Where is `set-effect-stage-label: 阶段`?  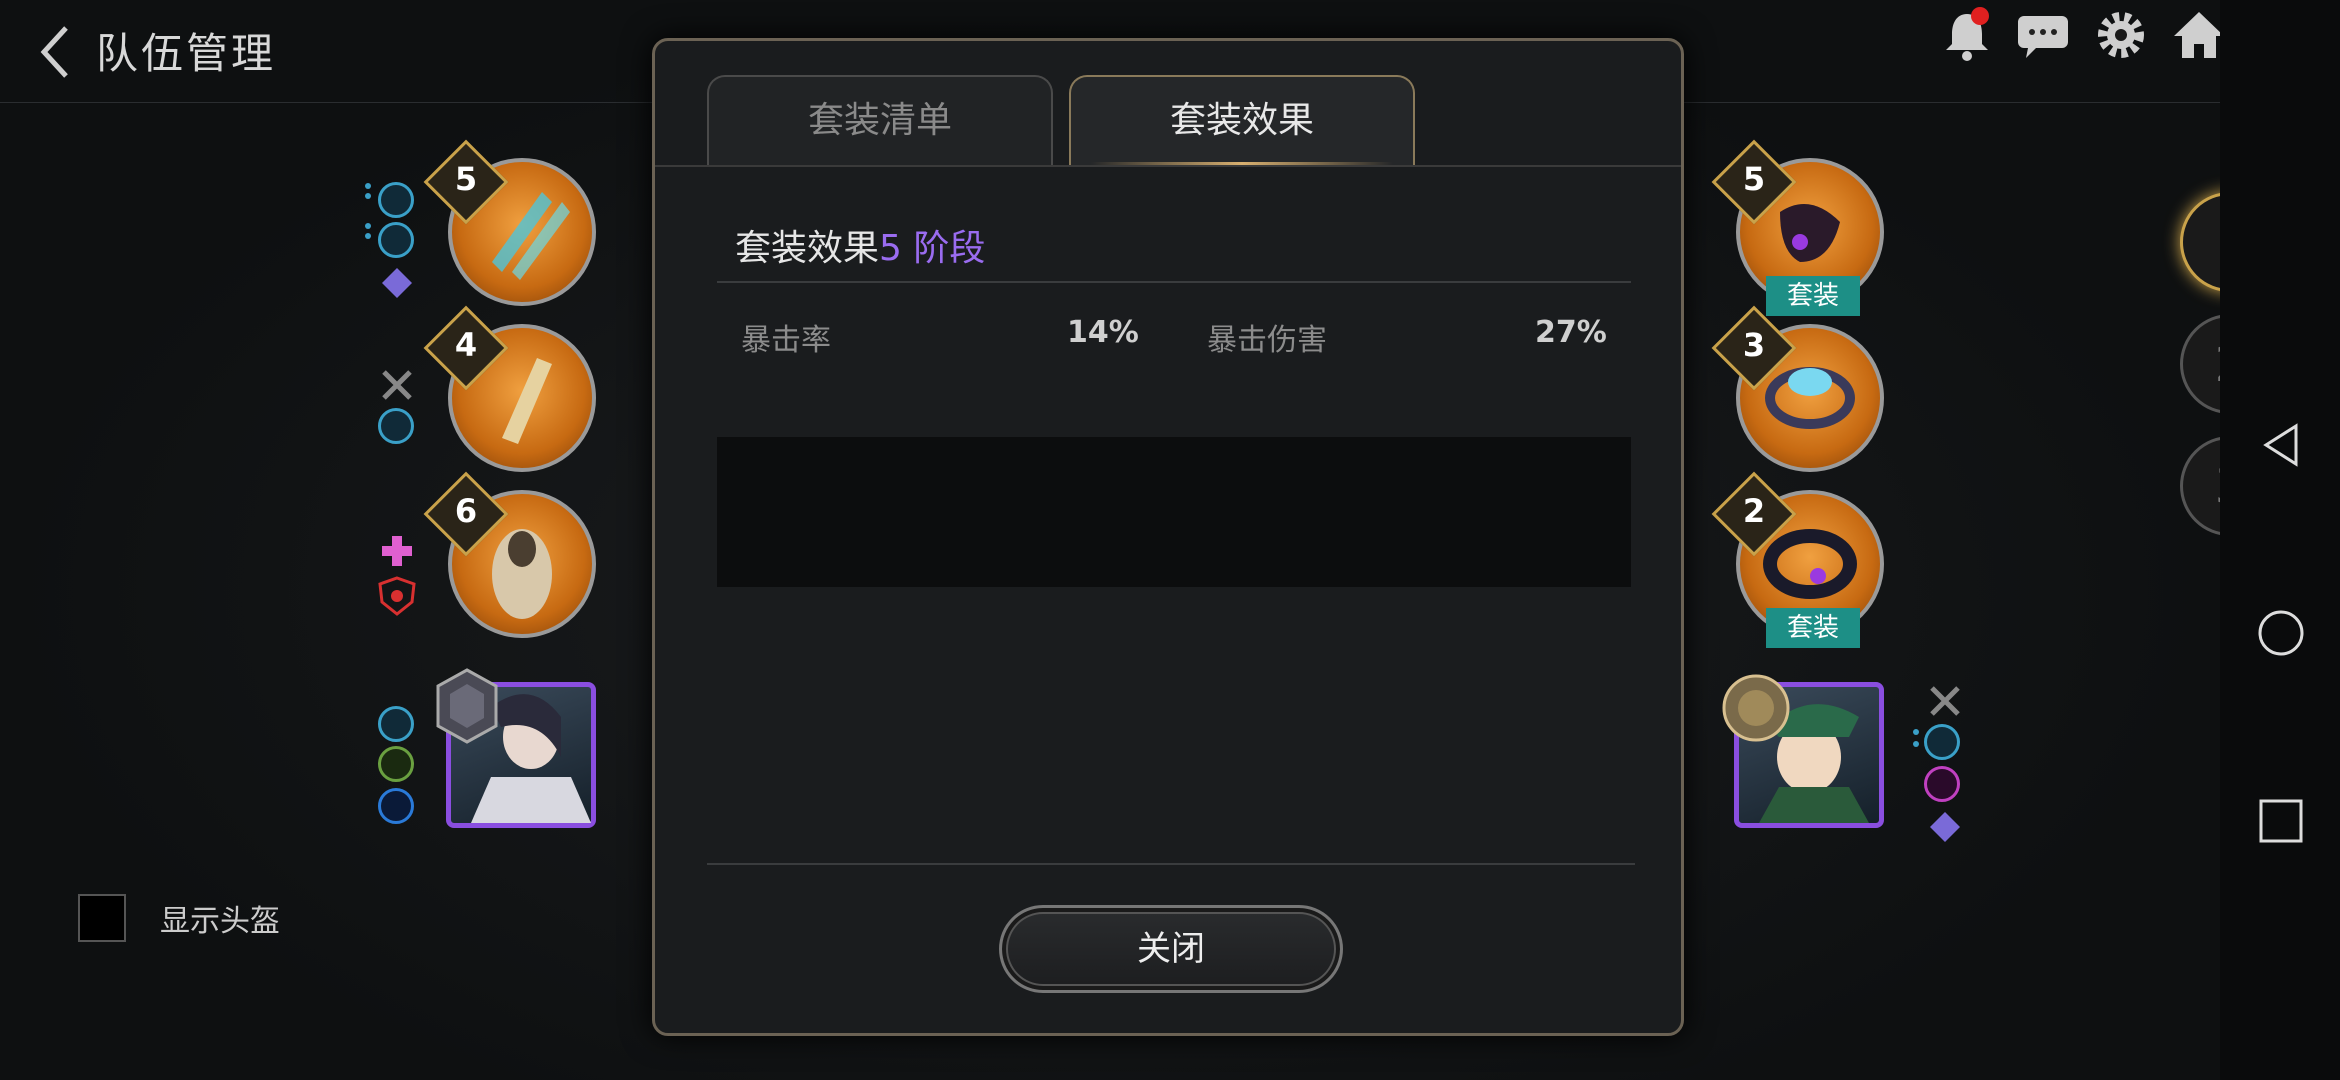 set-effect-stage-label: 阶段 is located at coordinates (949, 248).